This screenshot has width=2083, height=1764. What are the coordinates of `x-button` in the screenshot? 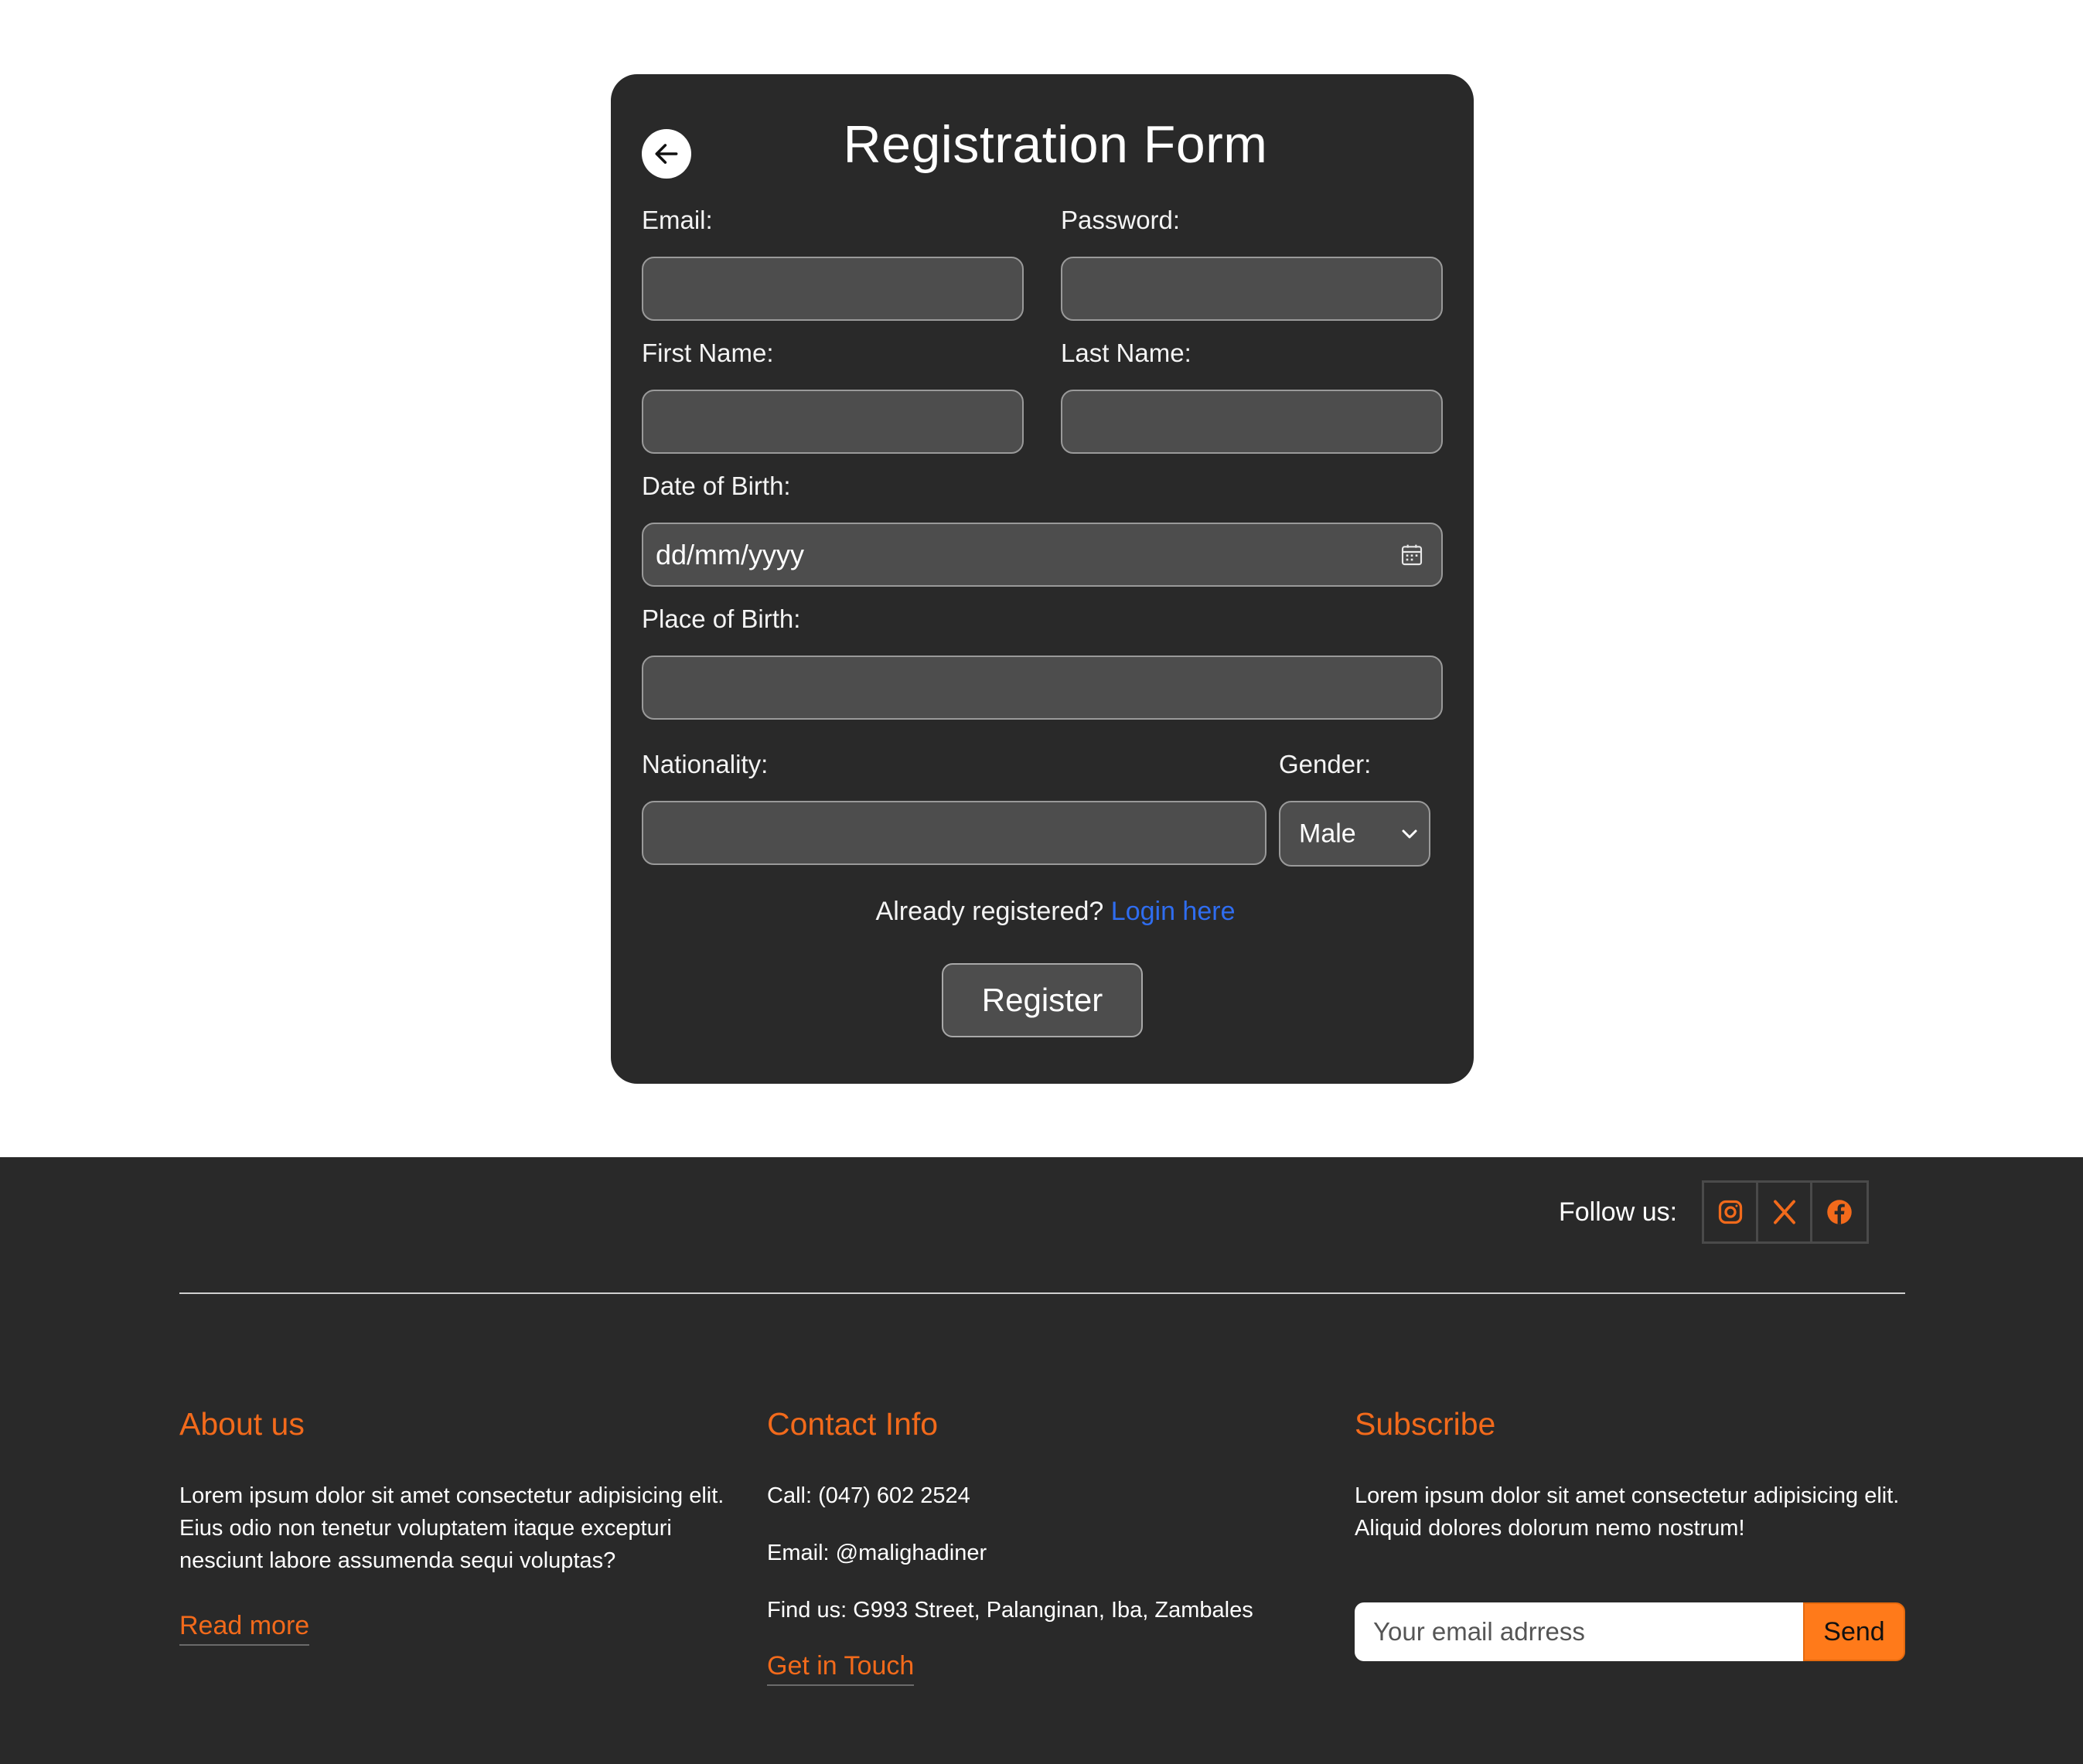 It's located at (1785, 1212).